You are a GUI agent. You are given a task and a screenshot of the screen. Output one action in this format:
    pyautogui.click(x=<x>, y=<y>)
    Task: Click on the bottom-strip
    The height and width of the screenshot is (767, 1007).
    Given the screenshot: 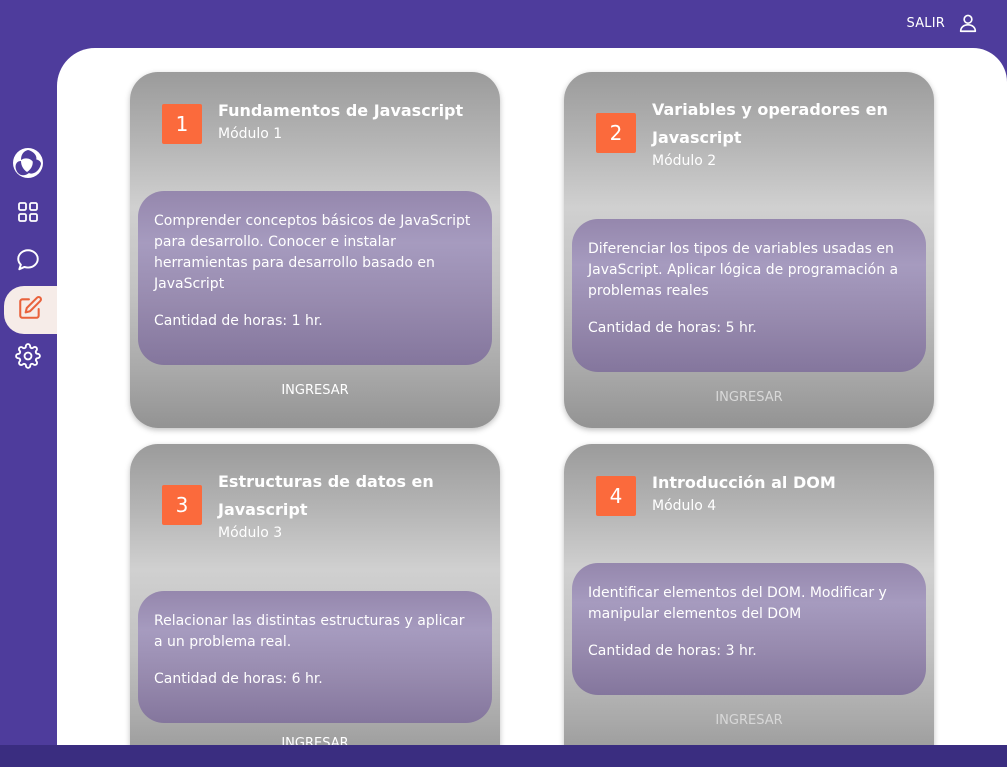 What is the action you would take?
    pyautogui.click(x=503, y=756)
    